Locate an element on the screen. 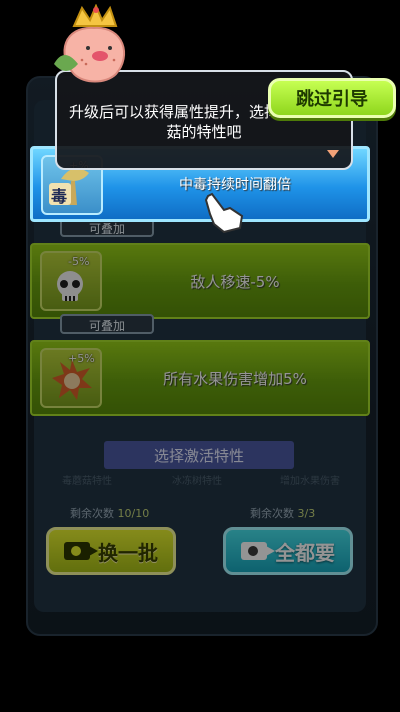 This screenshot has height=712, width=400. trait-card-fruit-damage: +5% 所有水果伤害增加5% is located at coordinates (200, 378).